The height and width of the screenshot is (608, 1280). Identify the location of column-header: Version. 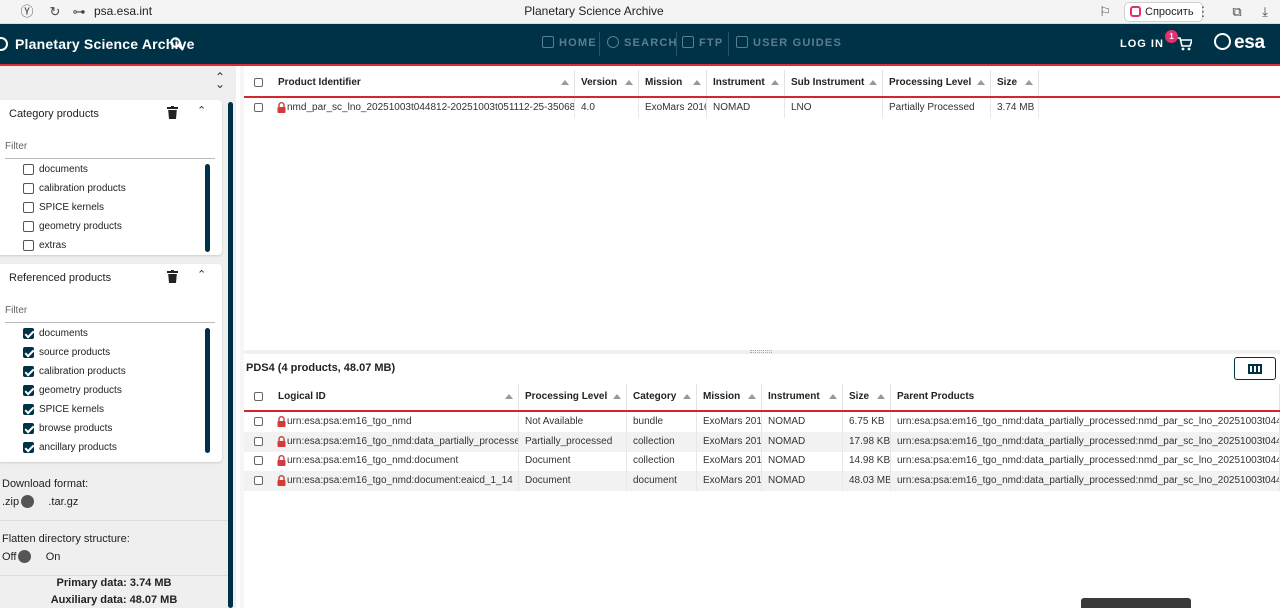
(607, 83).